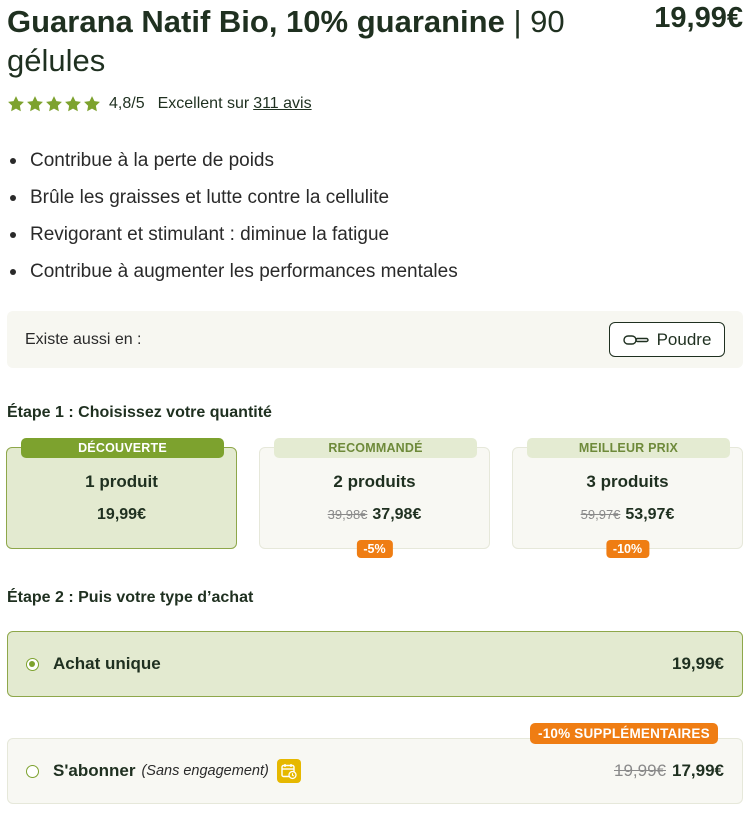 Image resolution: width=751 pixels, height=817 pixels. Describe the element at coordinates (375, 448) in the screenshot. I see `card-tag: RECOMMANDÉ` at that location.